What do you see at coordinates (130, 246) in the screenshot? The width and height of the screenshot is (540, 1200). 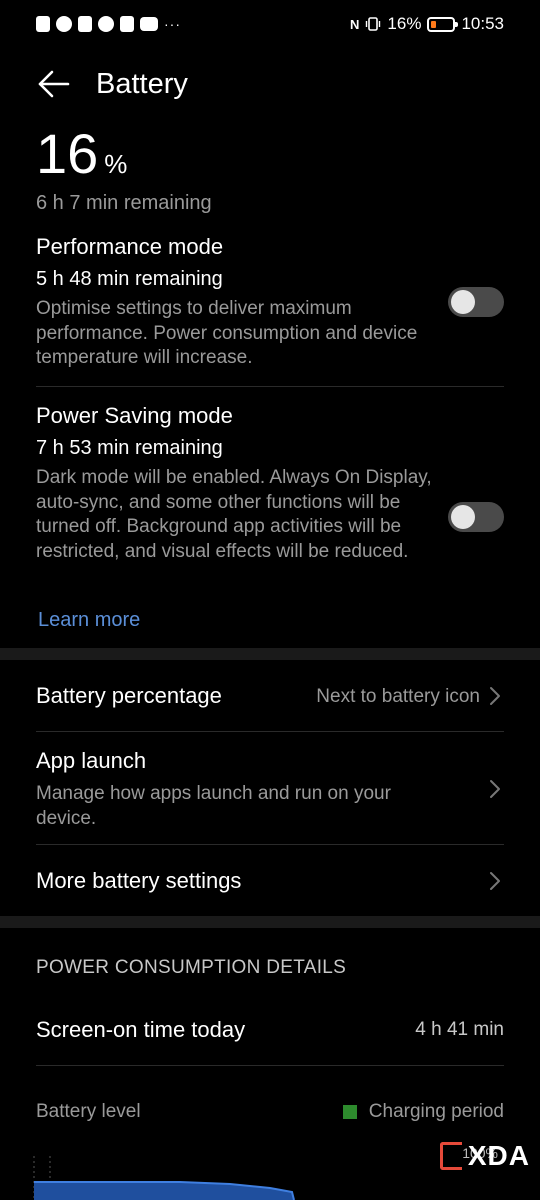 I see `performance-mode-title: Performance mode` at bounding box center [130, 246].